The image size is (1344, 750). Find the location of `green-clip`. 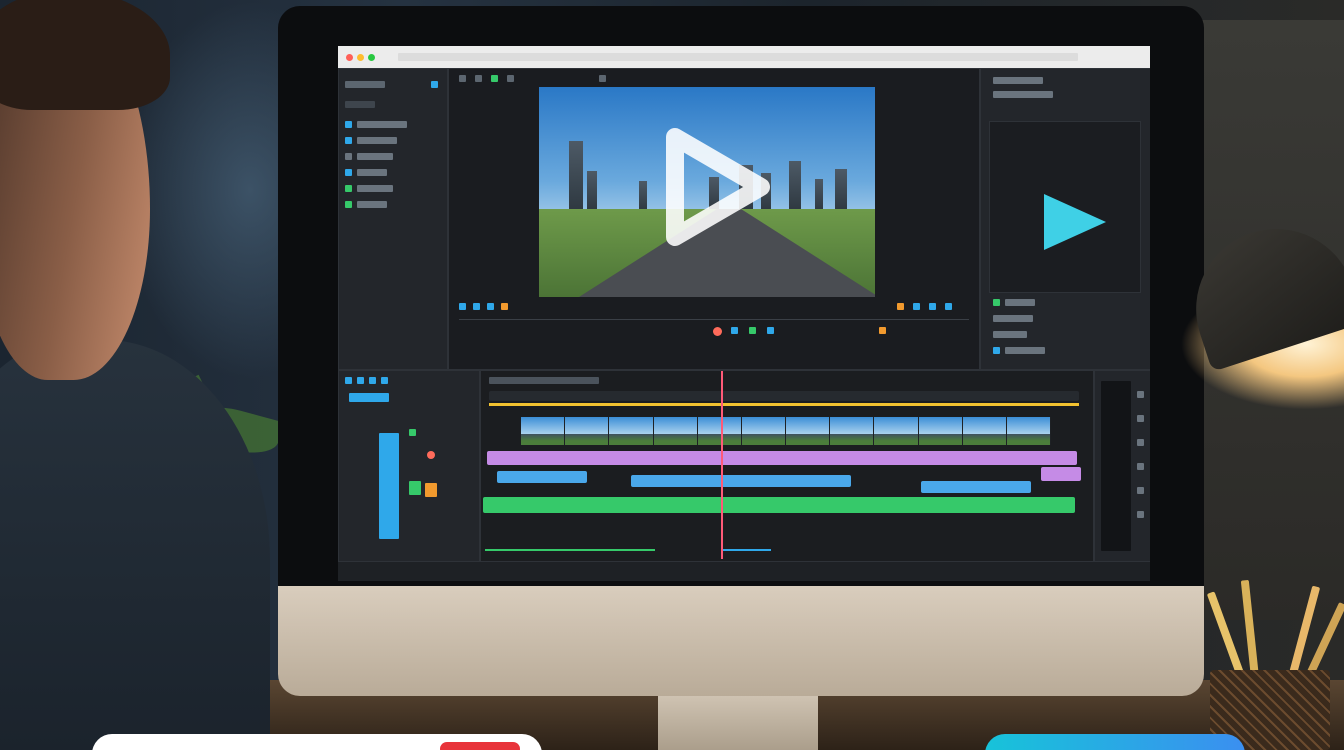

green-clip is located at coordinates (779, 505).